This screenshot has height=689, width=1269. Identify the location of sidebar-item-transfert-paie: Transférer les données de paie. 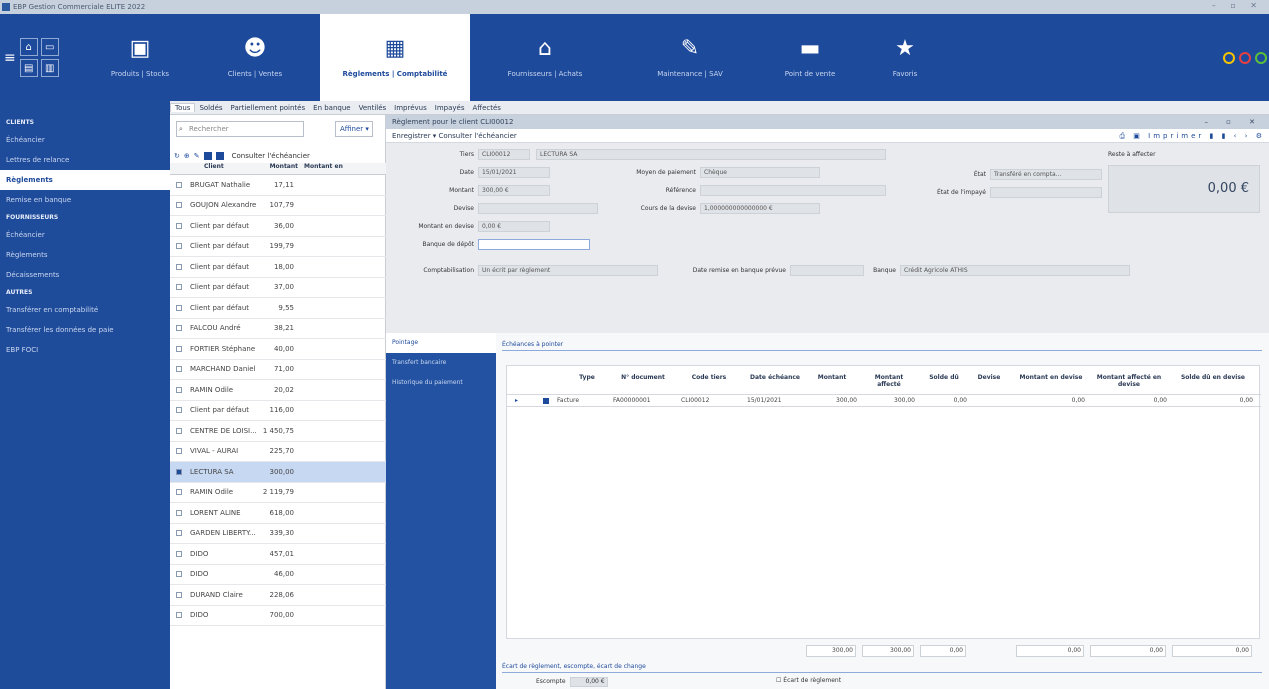
(85, 330).